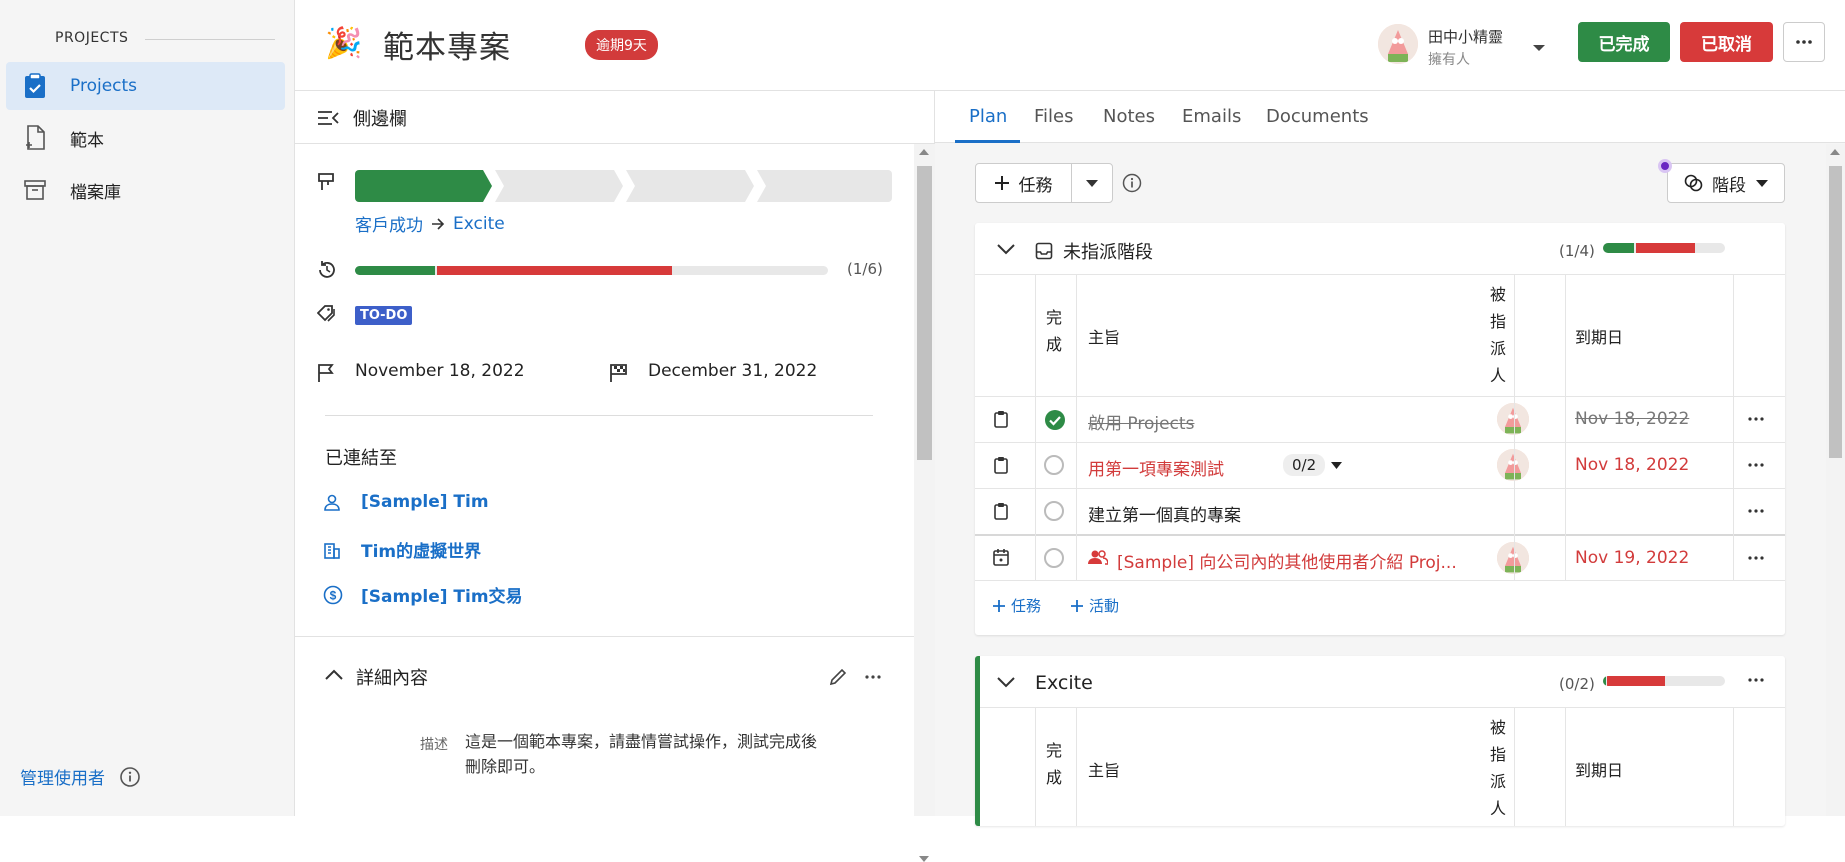 The width and height of the screenshot is (1845, 862). What do you see at coordinates (838, 677) in the screenshot?
I see `pencil-icon` at bounding box center [838, 677].